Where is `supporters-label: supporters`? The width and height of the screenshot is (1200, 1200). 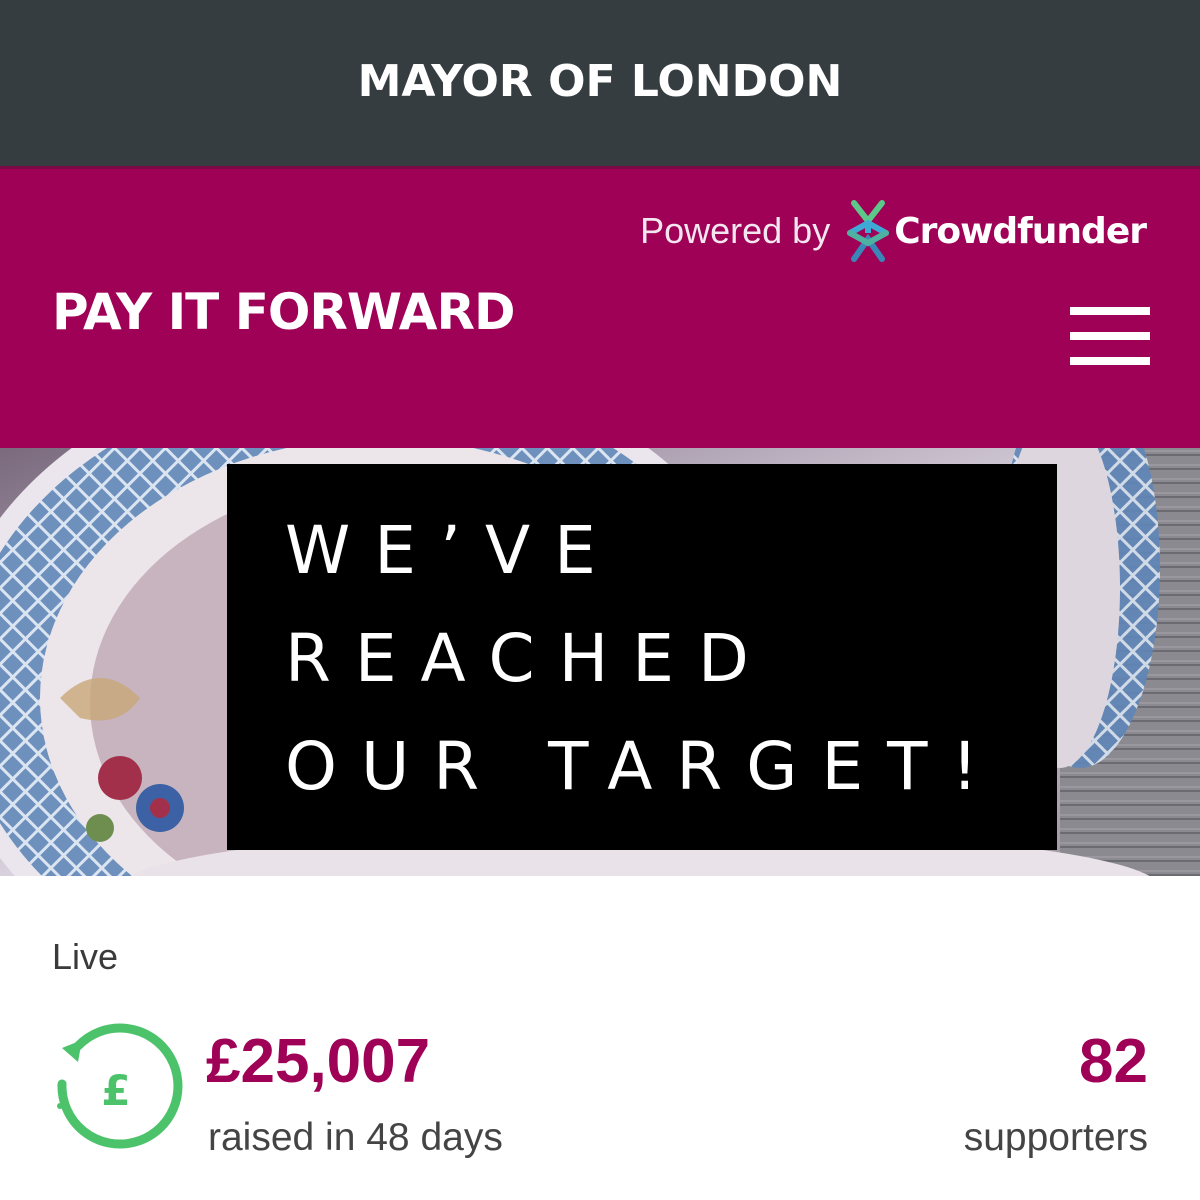 supporters-label: supporters is located at coordinates (1055, 1137).